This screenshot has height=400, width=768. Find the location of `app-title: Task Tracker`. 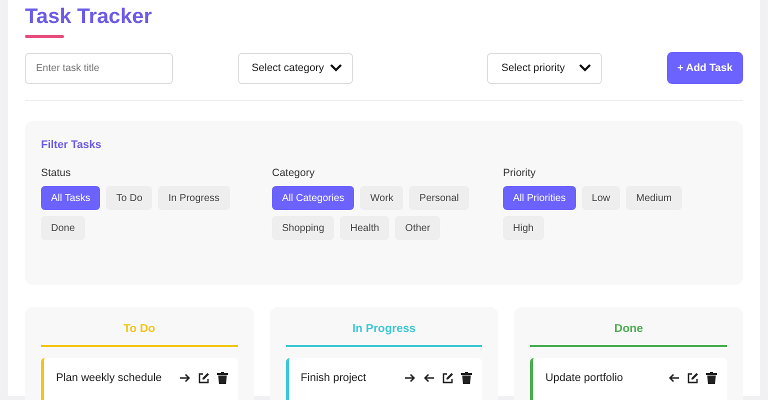

app-title: Task Tracker is located at coordinates (89, 17).